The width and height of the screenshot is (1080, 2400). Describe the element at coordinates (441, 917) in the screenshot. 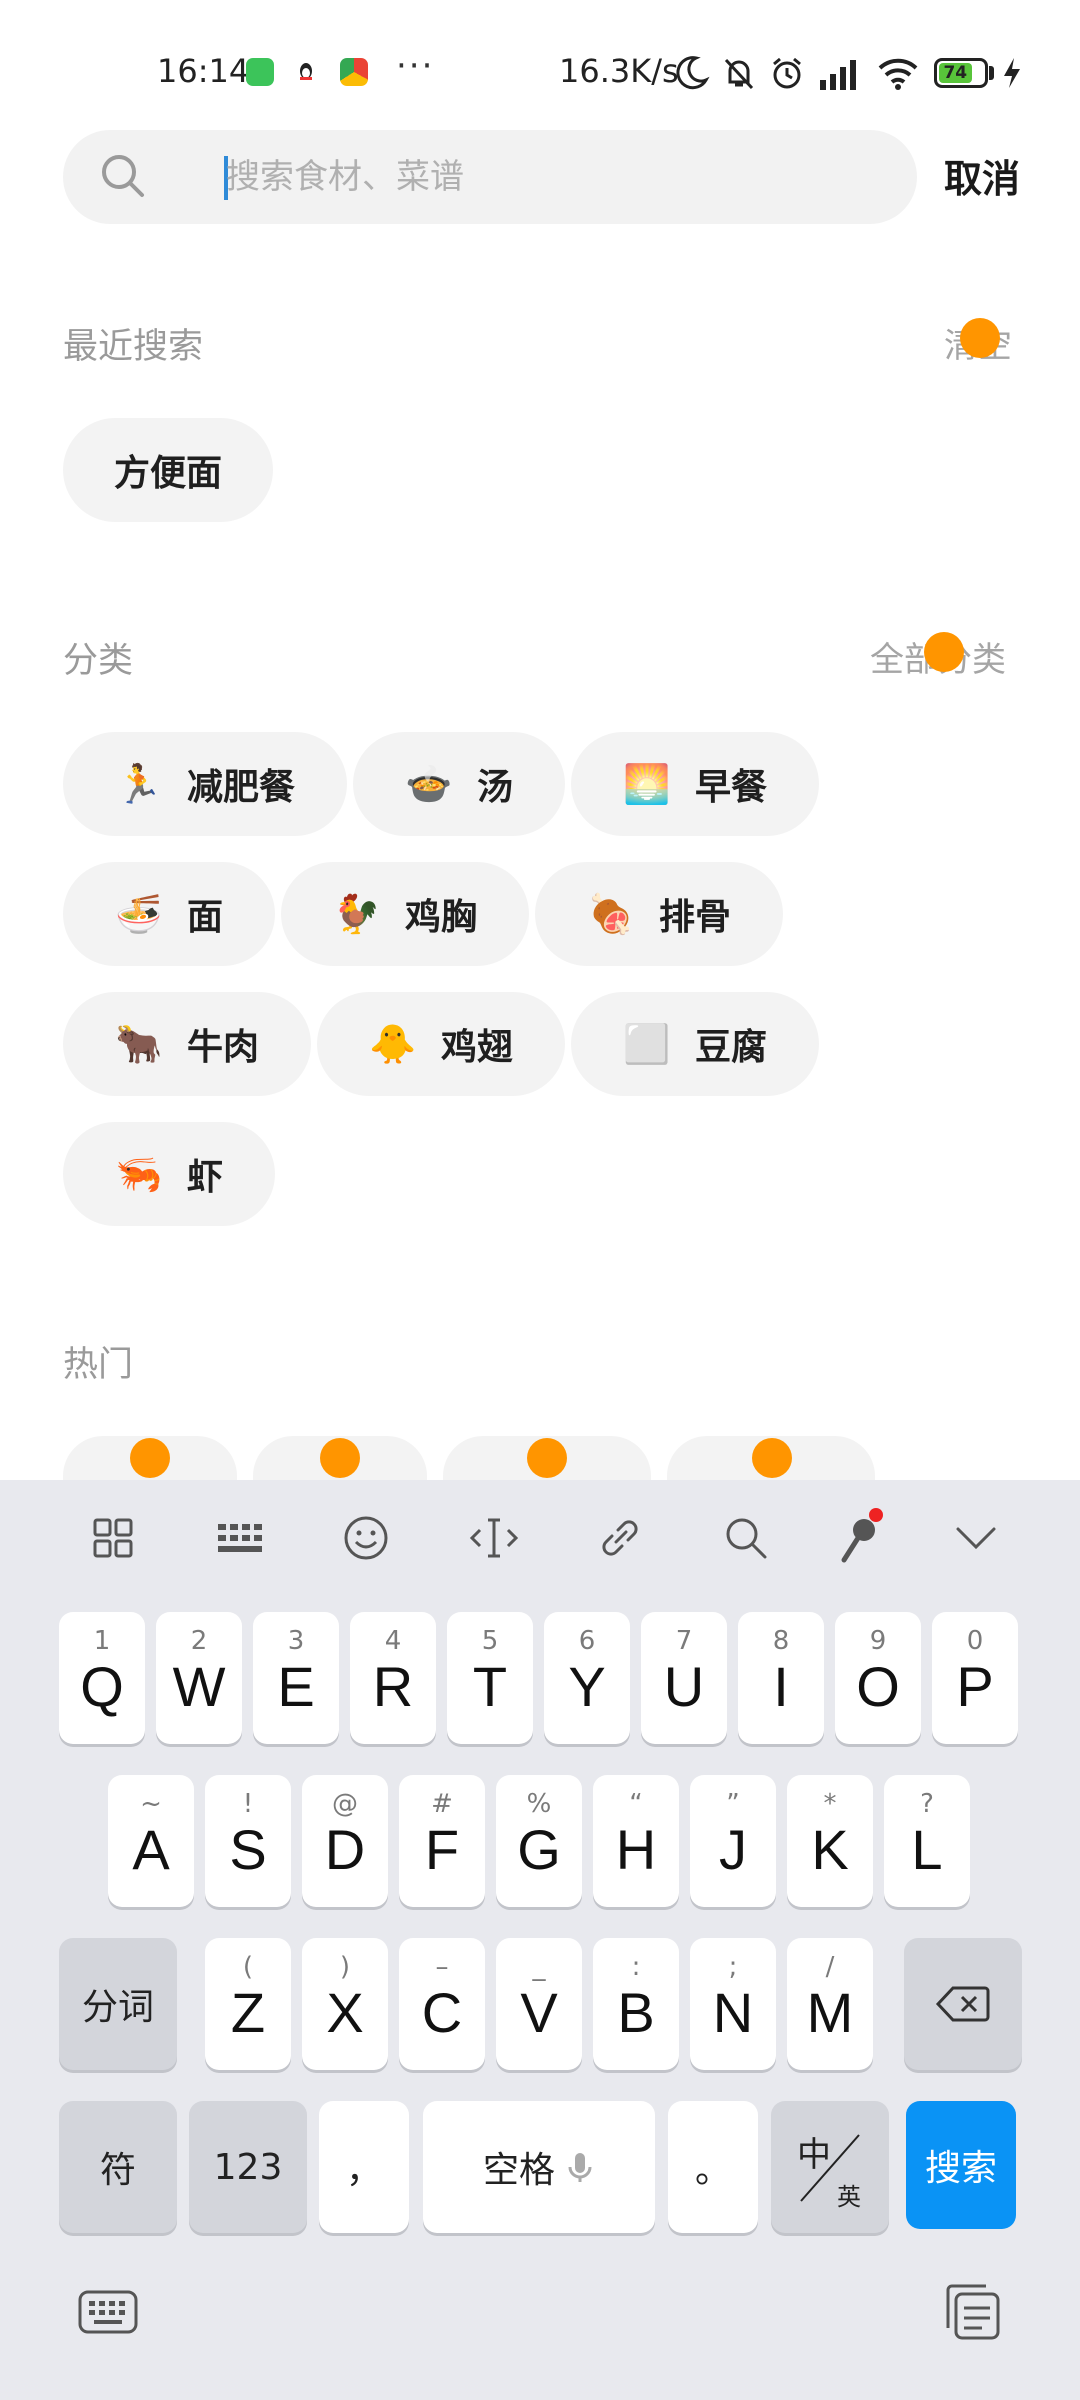

I see `category-label: 鸡胸` at that location.